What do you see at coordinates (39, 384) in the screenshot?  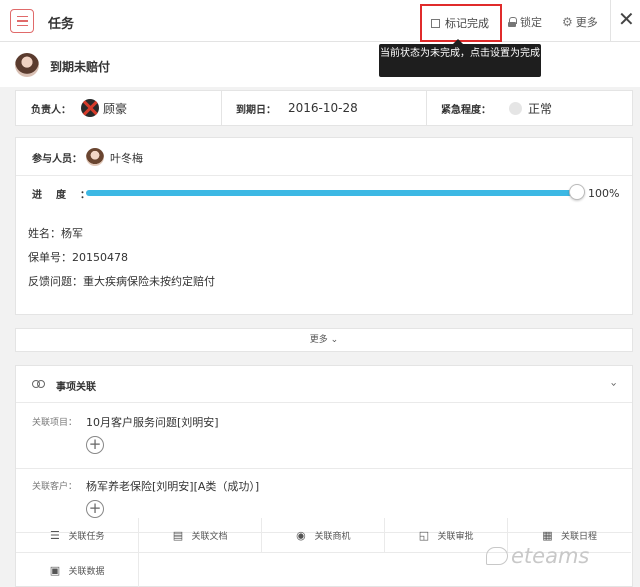 I see `link-icon` at bounding box center [39, 384].